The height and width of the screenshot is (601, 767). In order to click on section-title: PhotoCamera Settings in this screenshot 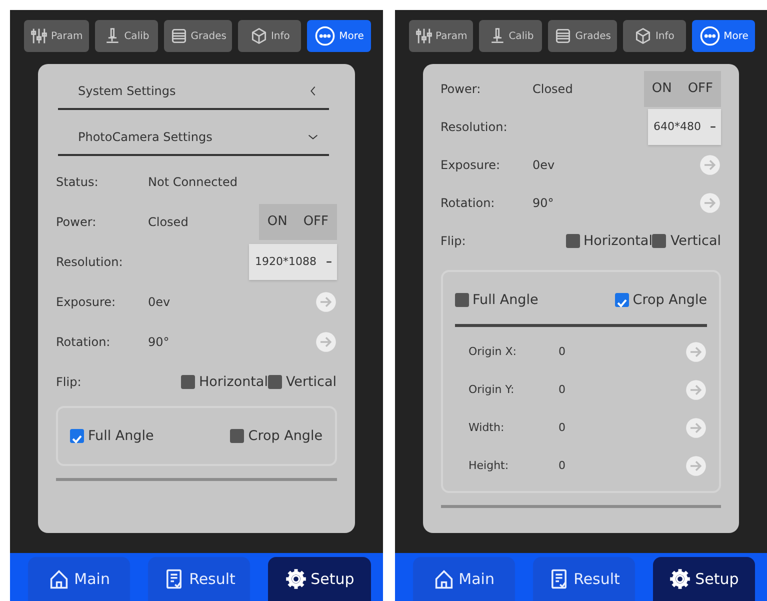, I will do `click(145, 137)`.